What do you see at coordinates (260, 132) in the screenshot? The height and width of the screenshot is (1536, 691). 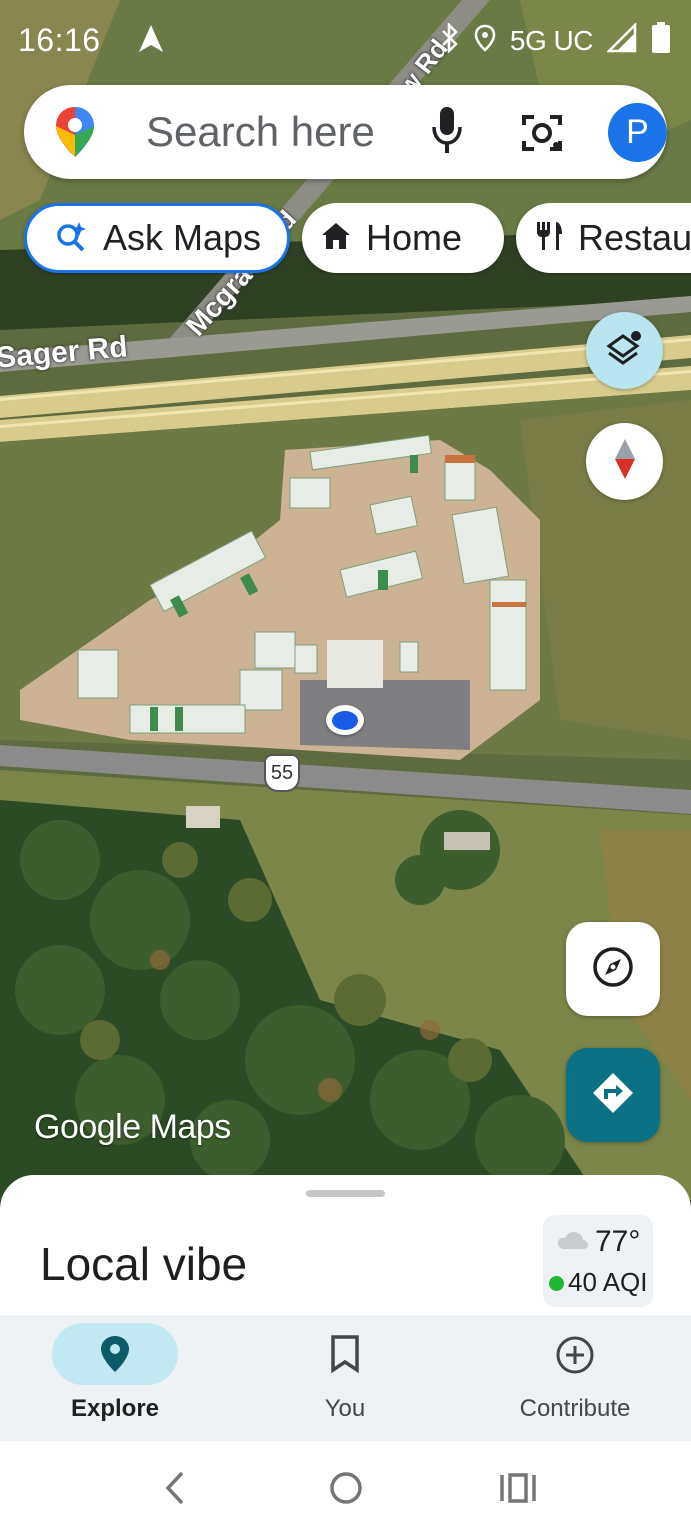 I see `search-input: Search here` at bounding box center [260, 132].